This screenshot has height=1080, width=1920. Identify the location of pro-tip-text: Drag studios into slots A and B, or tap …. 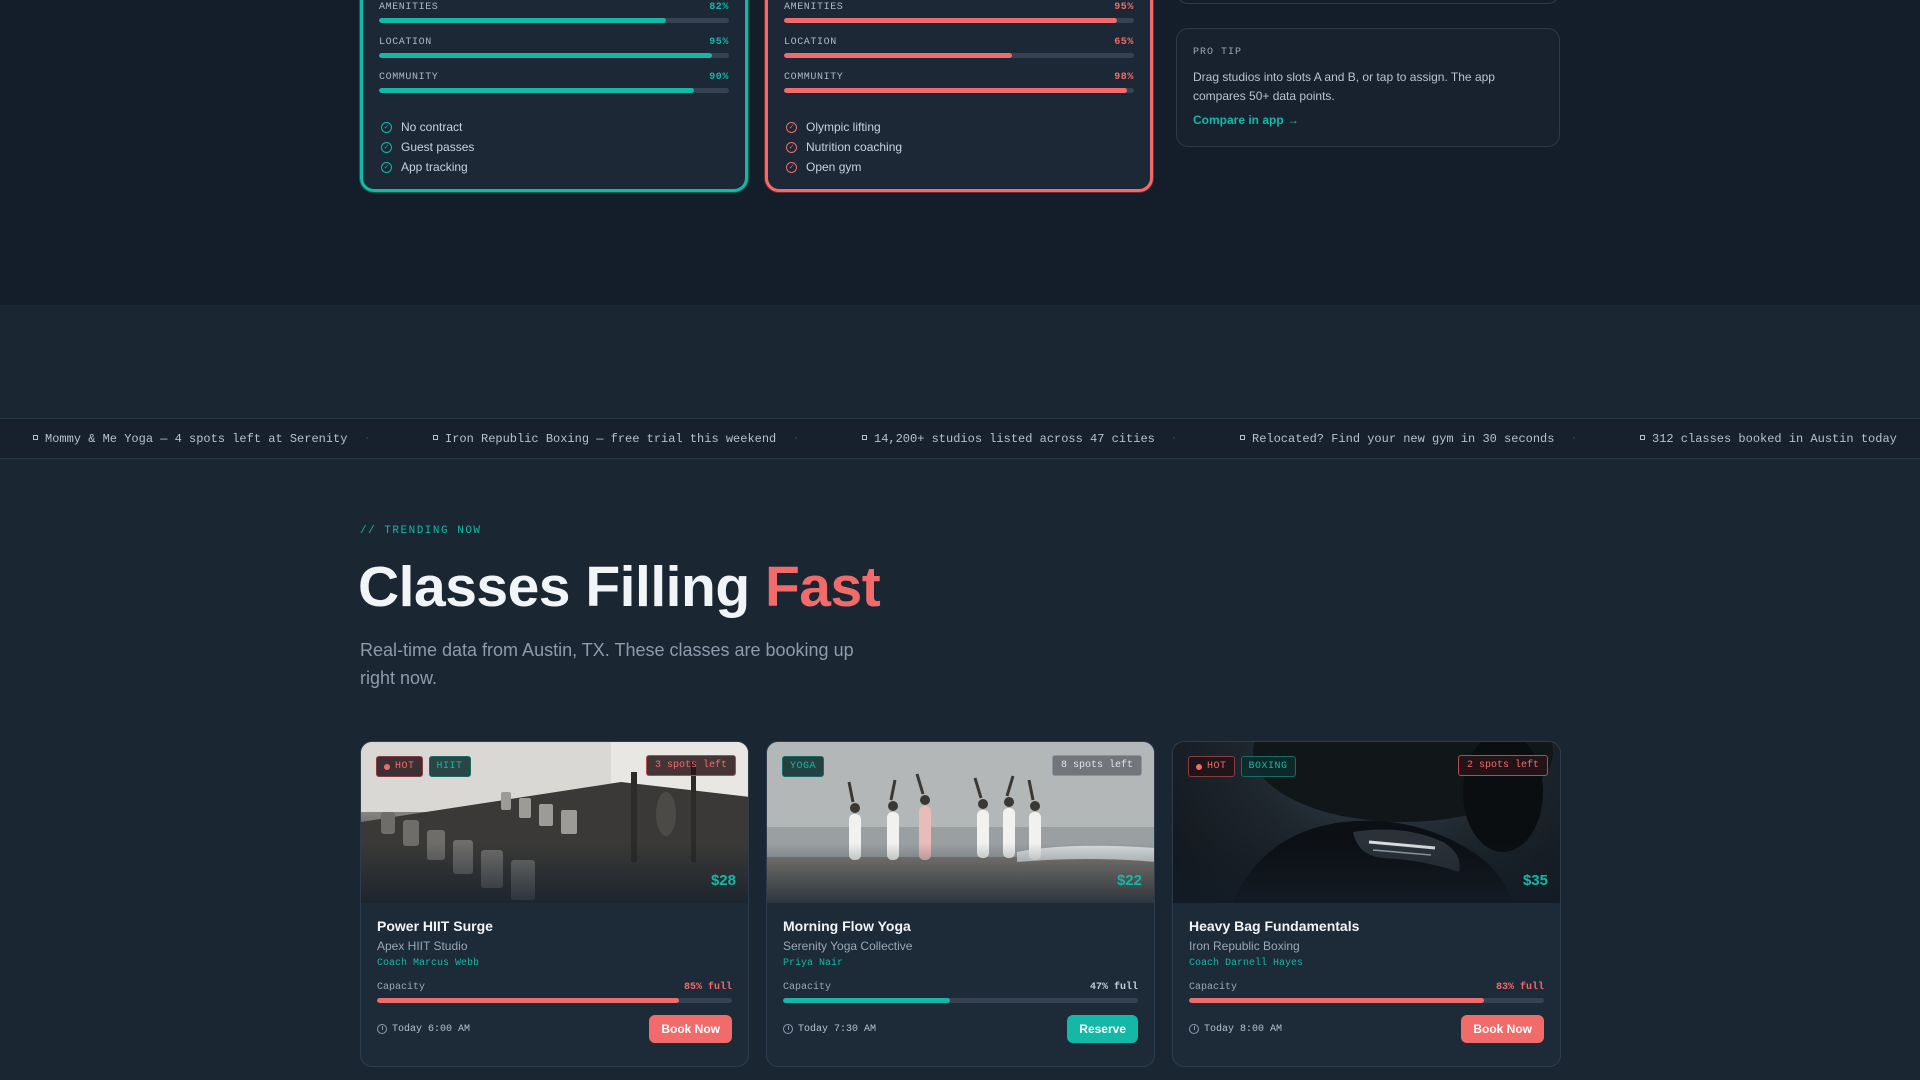
(1344, 86).